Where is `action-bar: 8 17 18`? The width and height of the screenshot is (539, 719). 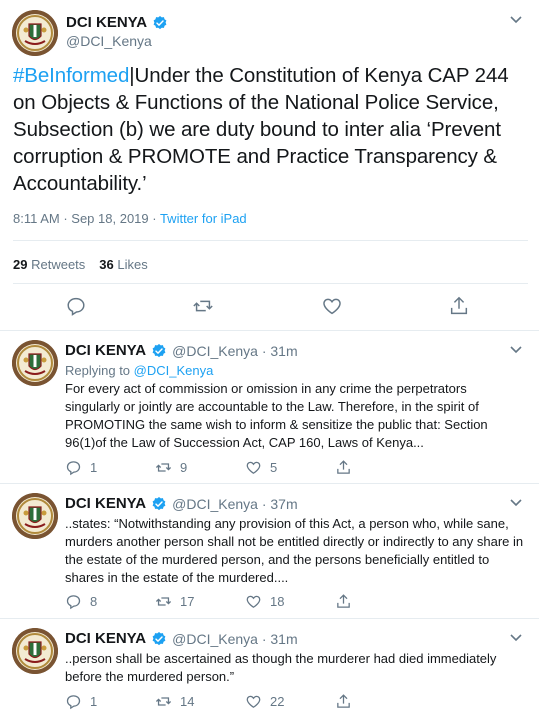
action-bar: 8 17 18 is located at coordinates (225, 603).